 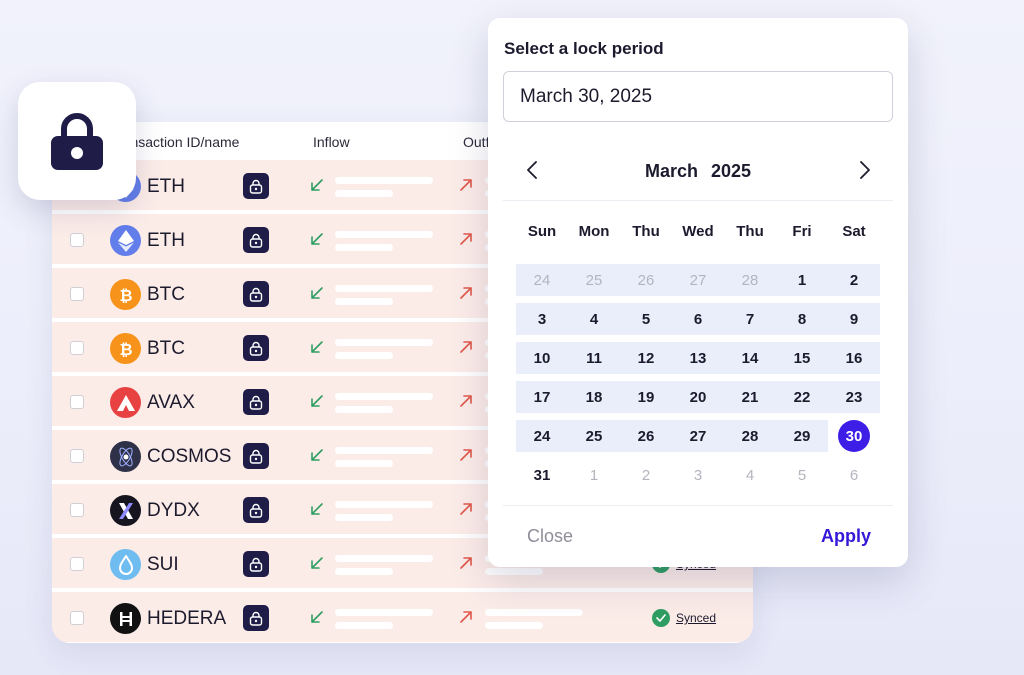 I want to click on coin-name: SUI, so click(x=163, y=564).